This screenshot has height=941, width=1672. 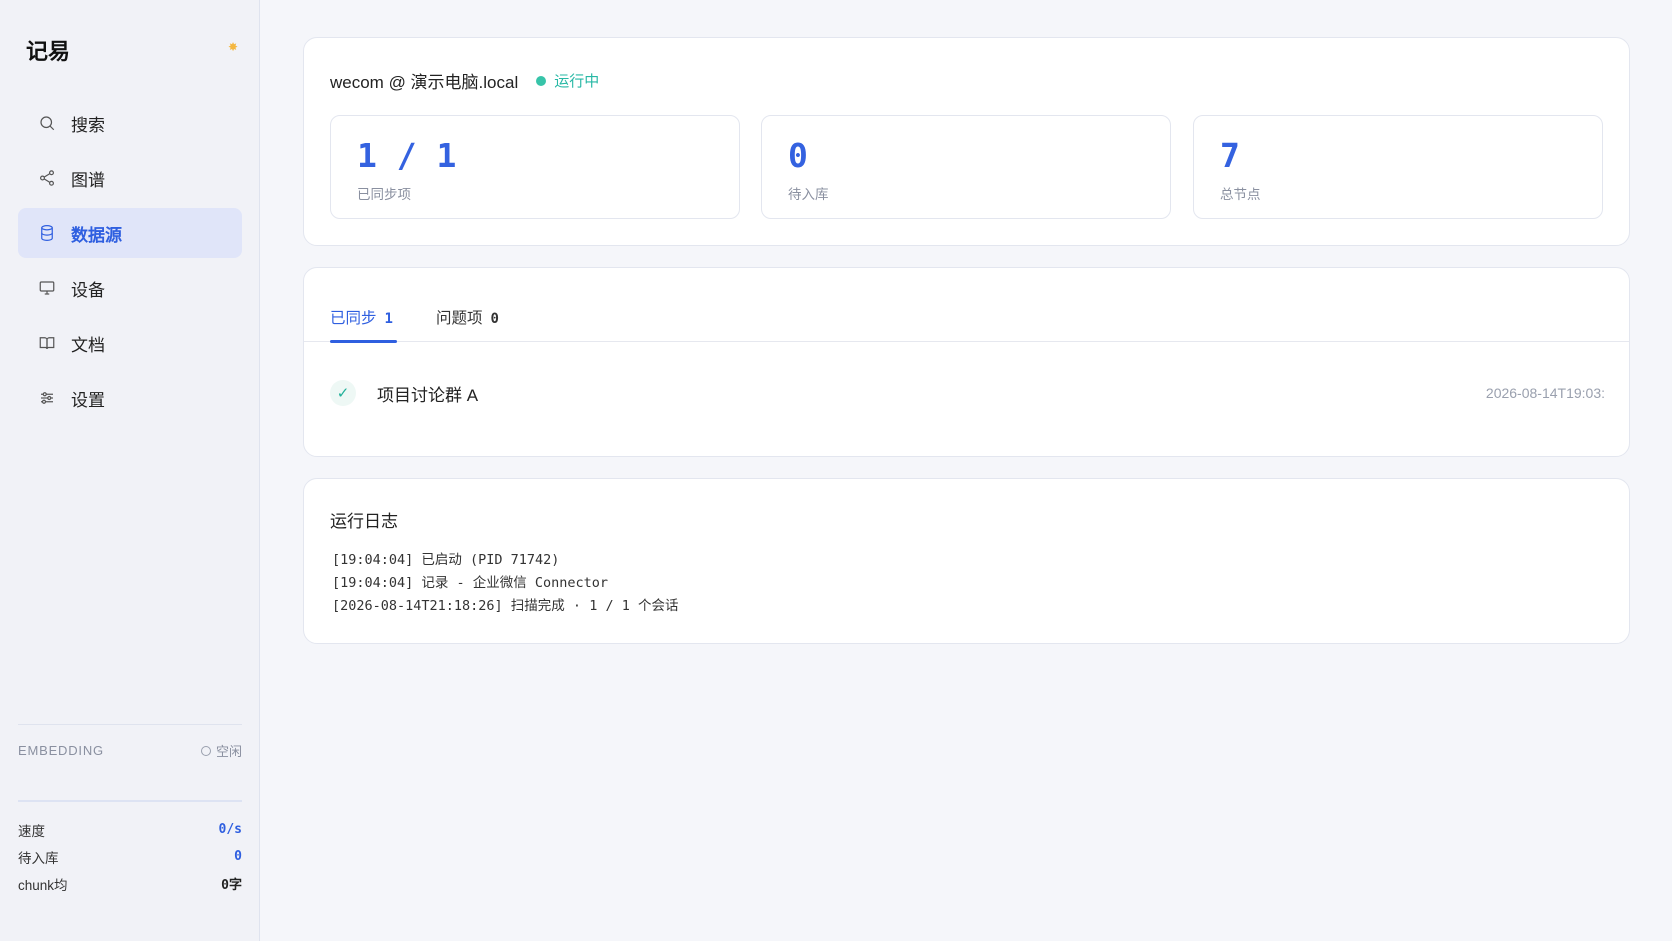 I want to click on embedding-progress-bar, so click(x=130, y=801).